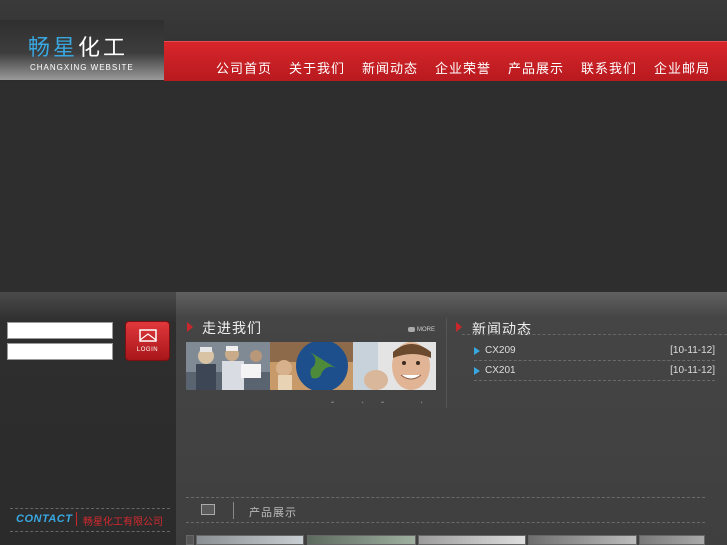 This screenshot has width=727, height=545. Describe the element at coordinates (232, 329) in the screenshot. I see `about-title: 走进我们` at that location.